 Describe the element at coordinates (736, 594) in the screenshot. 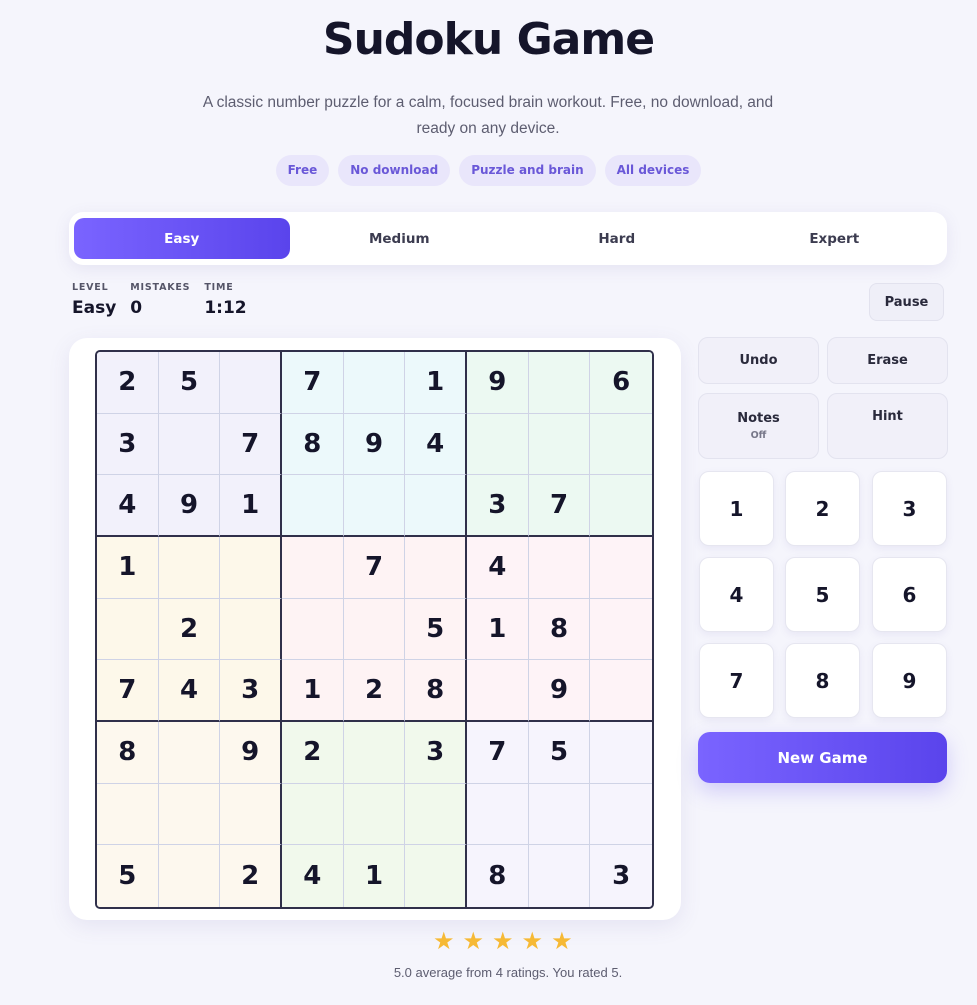

I see `number-button-4: 4` at that location.